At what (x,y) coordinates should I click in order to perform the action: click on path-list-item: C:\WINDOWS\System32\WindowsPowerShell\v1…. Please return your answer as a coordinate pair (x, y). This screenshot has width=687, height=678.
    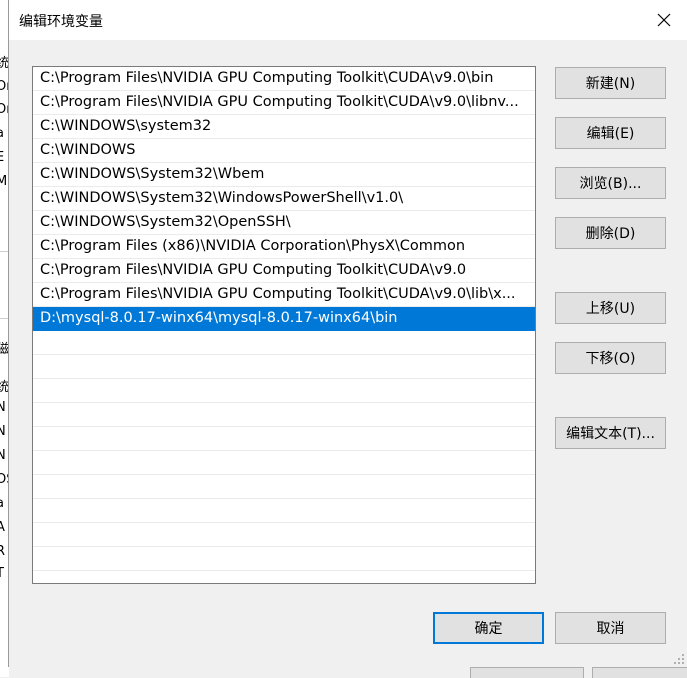
    Looking at the image, I should click on (284, 199).